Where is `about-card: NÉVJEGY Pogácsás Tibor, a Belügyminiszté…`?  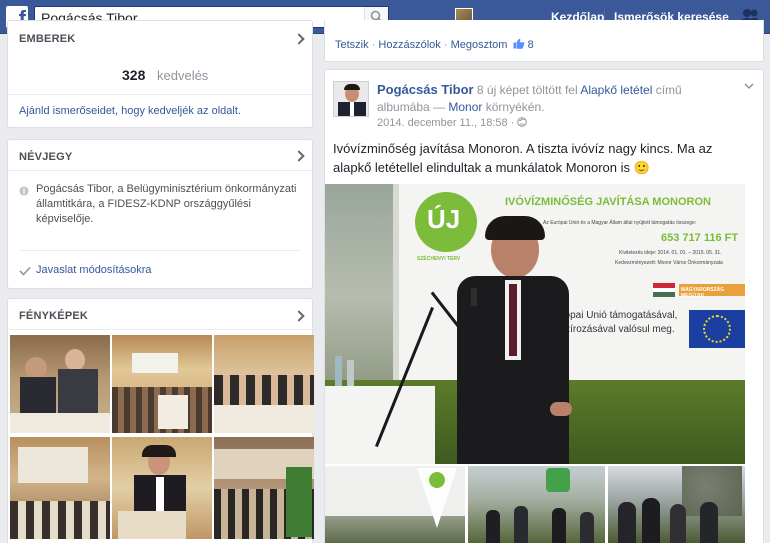 about-card: NÉVJEGY Pogácsás Tibor, a Belügyminiszté… is located at coordinates (160, 214).